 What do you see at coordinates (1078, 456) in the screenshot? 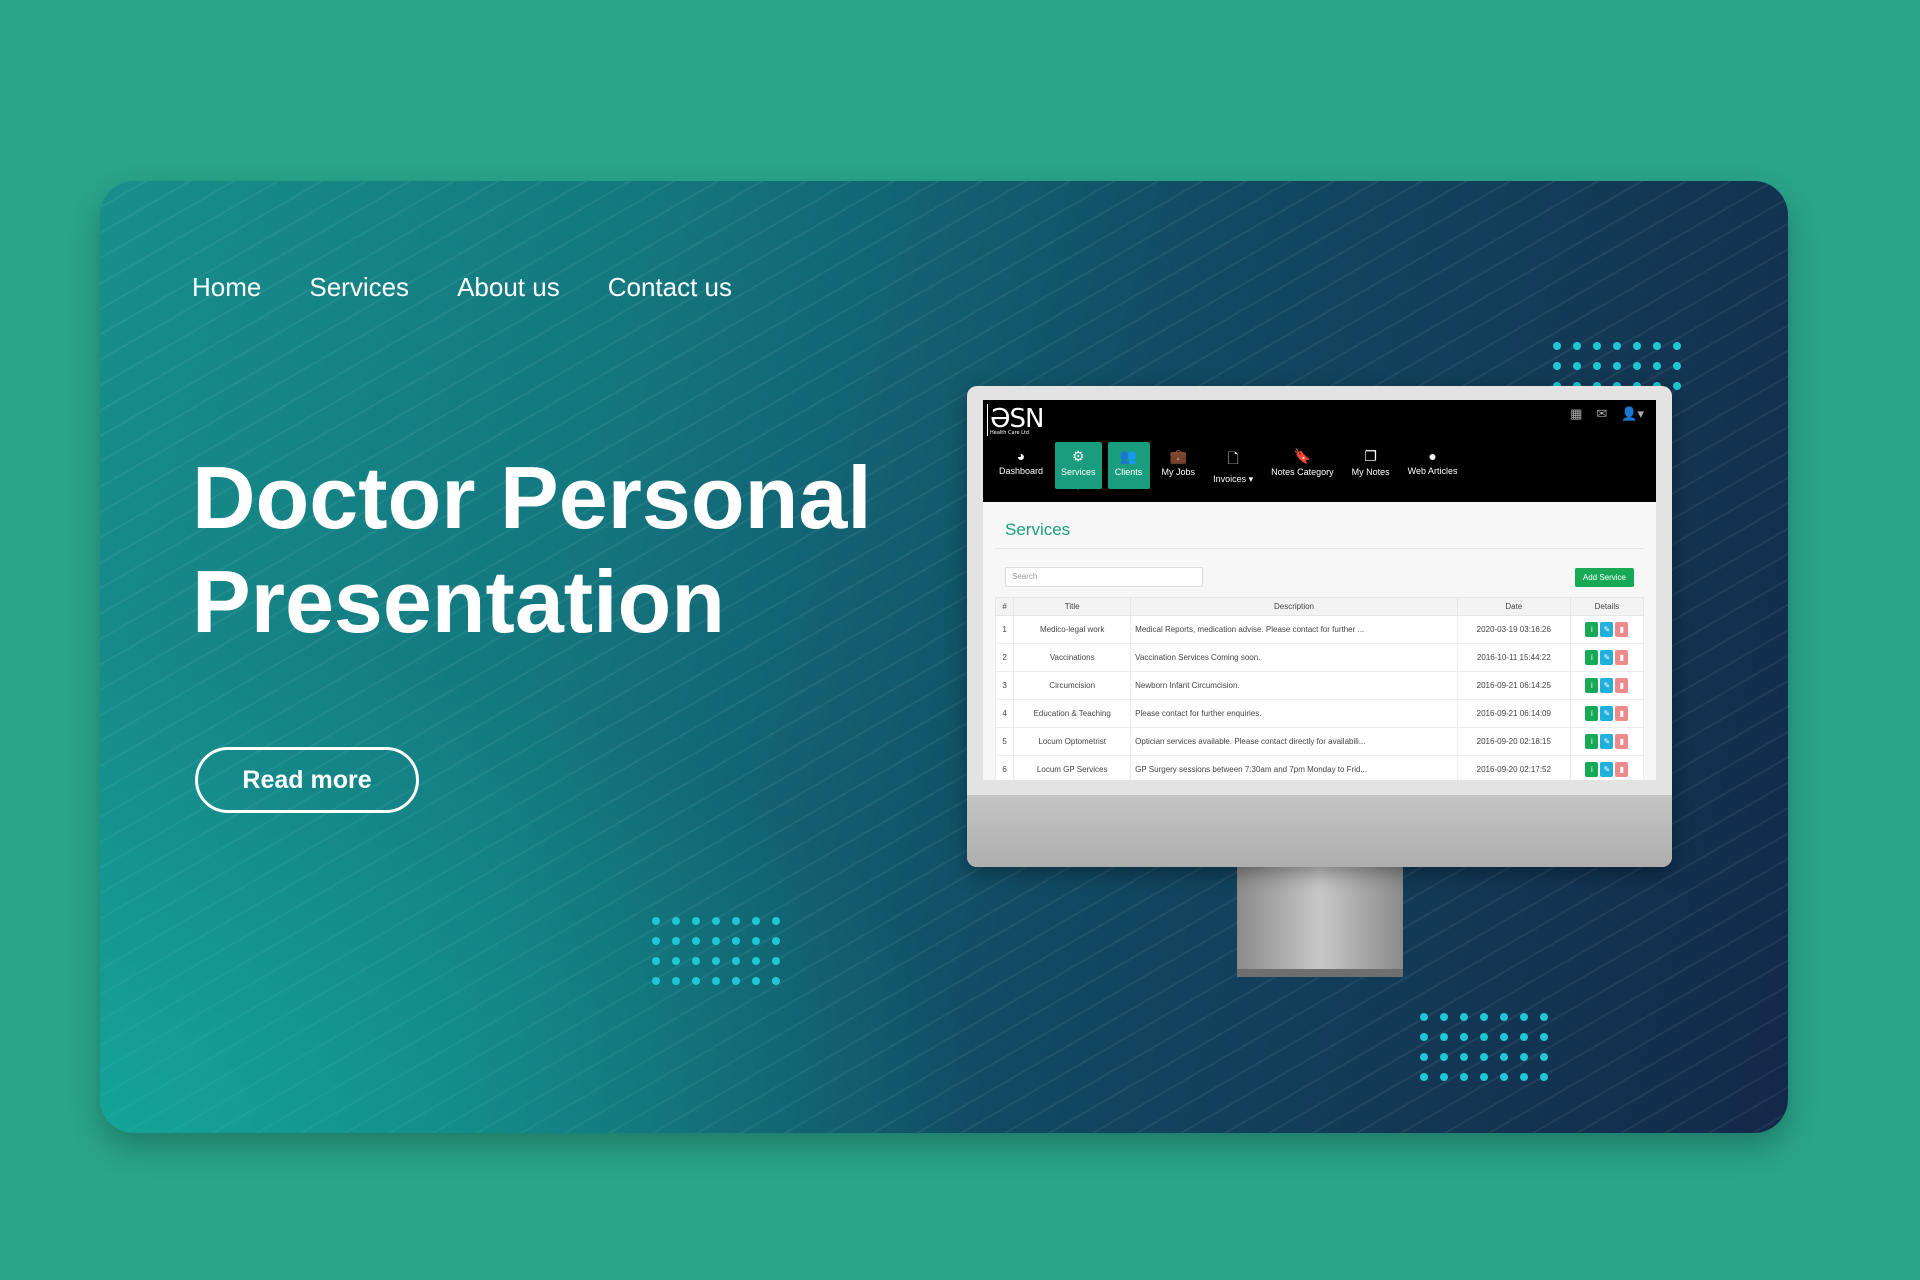
I see `cogs-icon: ⚙` at bounding box center [1078, 456].